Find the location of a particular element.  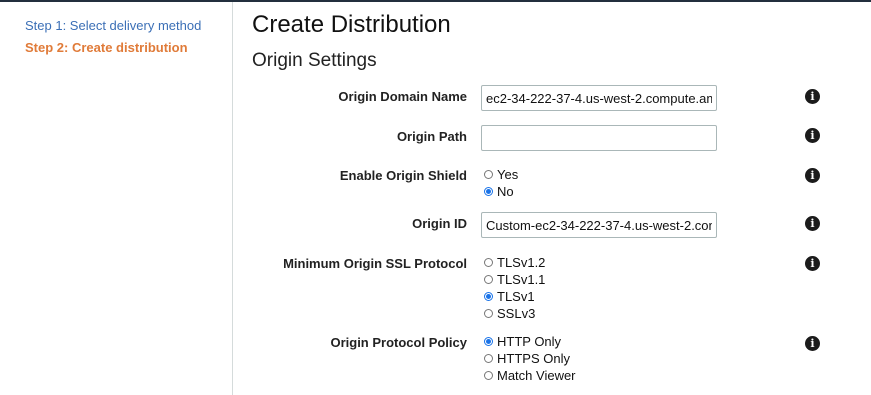

radio-option-http-only: HTTP Only is located at coordinates (530, 341).